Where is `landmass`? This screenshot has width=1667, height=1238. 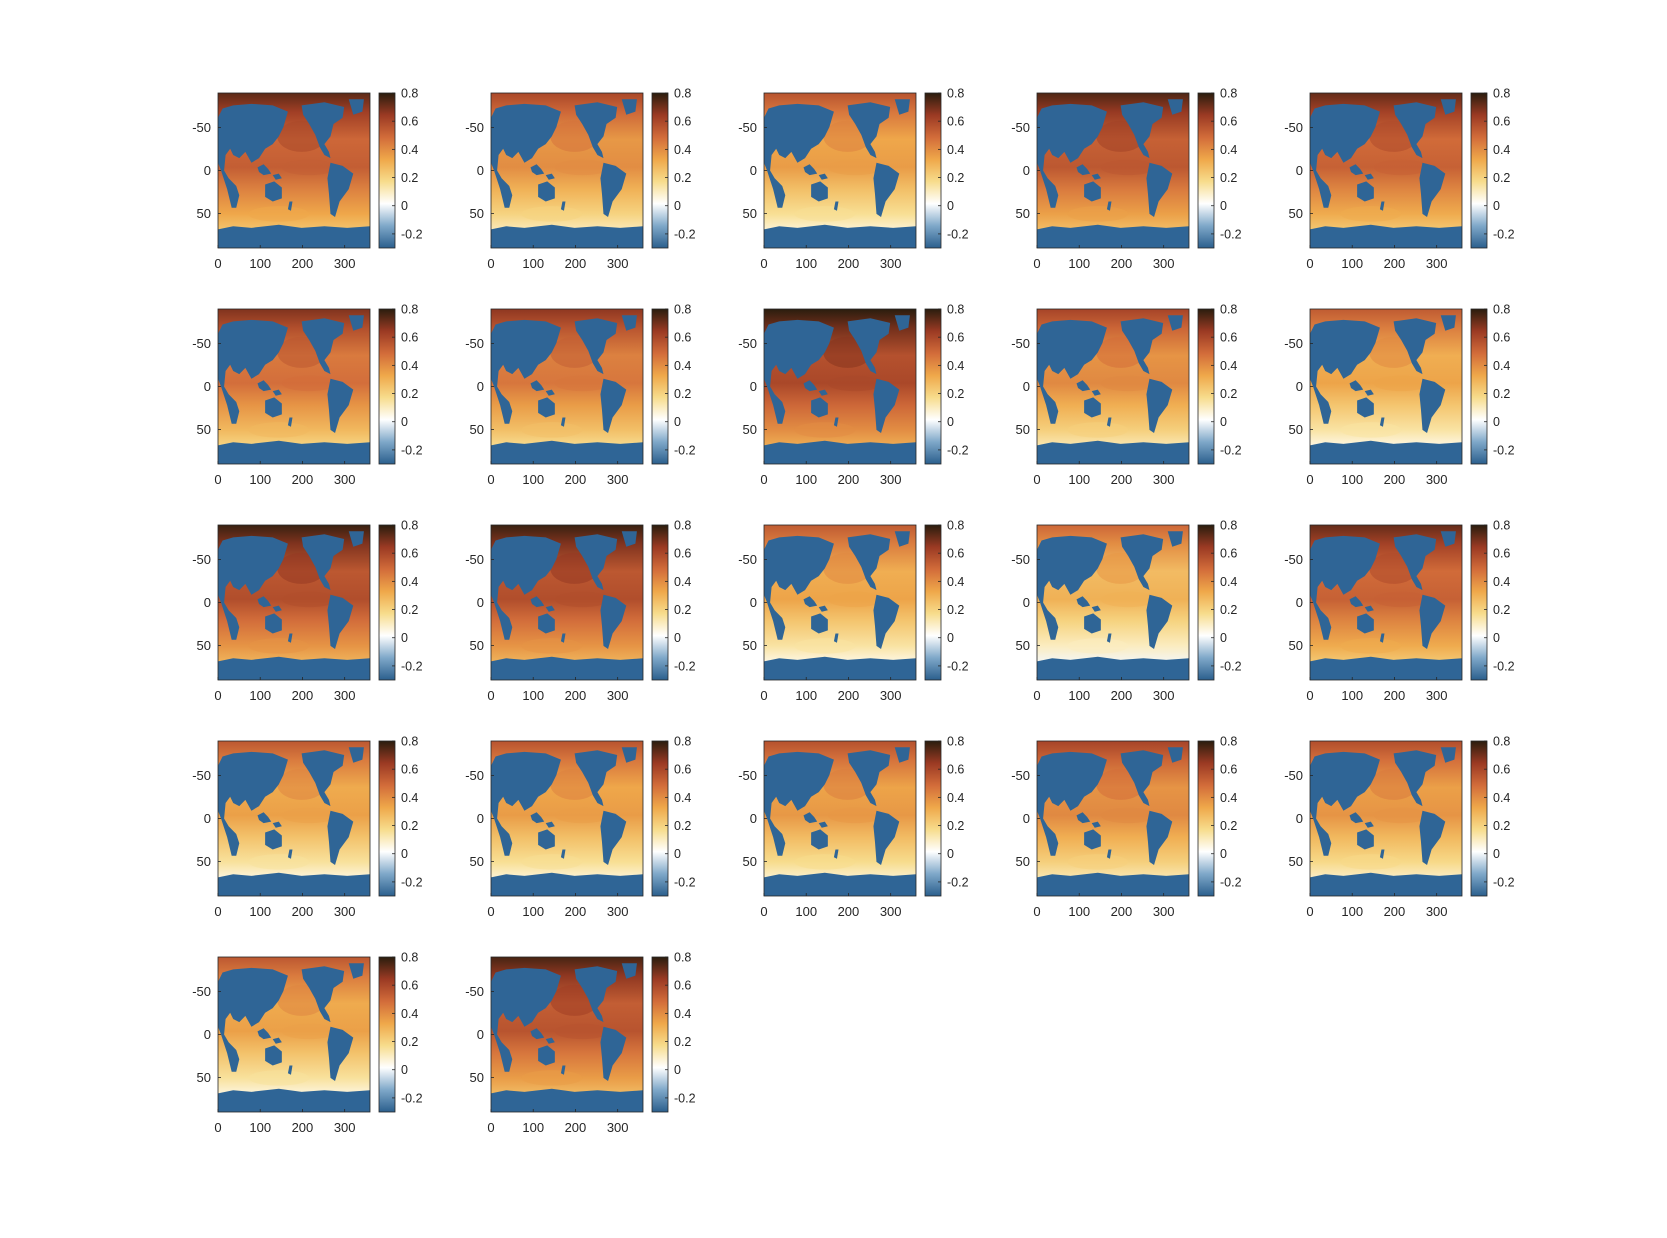 landmass is located at coordinates (294, 236).